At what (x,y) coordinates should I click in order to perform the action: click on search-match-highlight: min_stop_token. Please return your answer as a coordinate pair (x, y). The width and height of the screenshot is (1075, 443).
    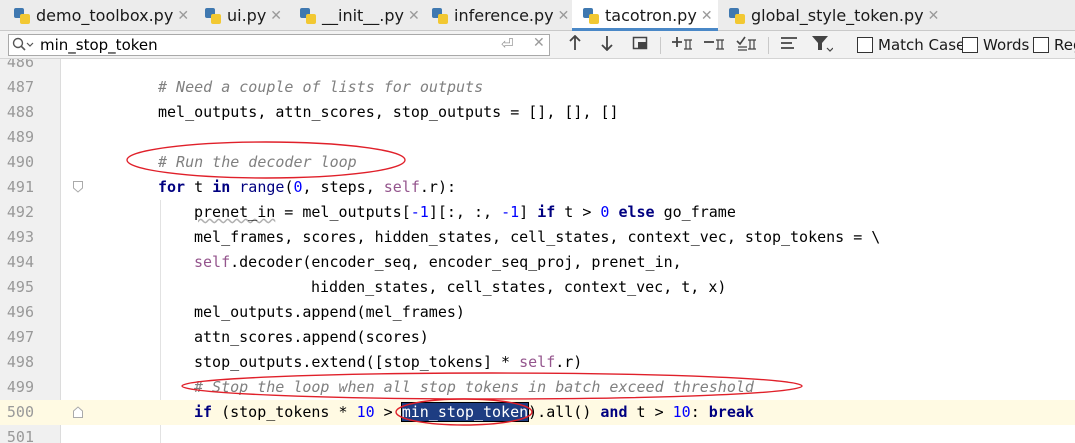
    Looking at the image, I should click on (465, 412).